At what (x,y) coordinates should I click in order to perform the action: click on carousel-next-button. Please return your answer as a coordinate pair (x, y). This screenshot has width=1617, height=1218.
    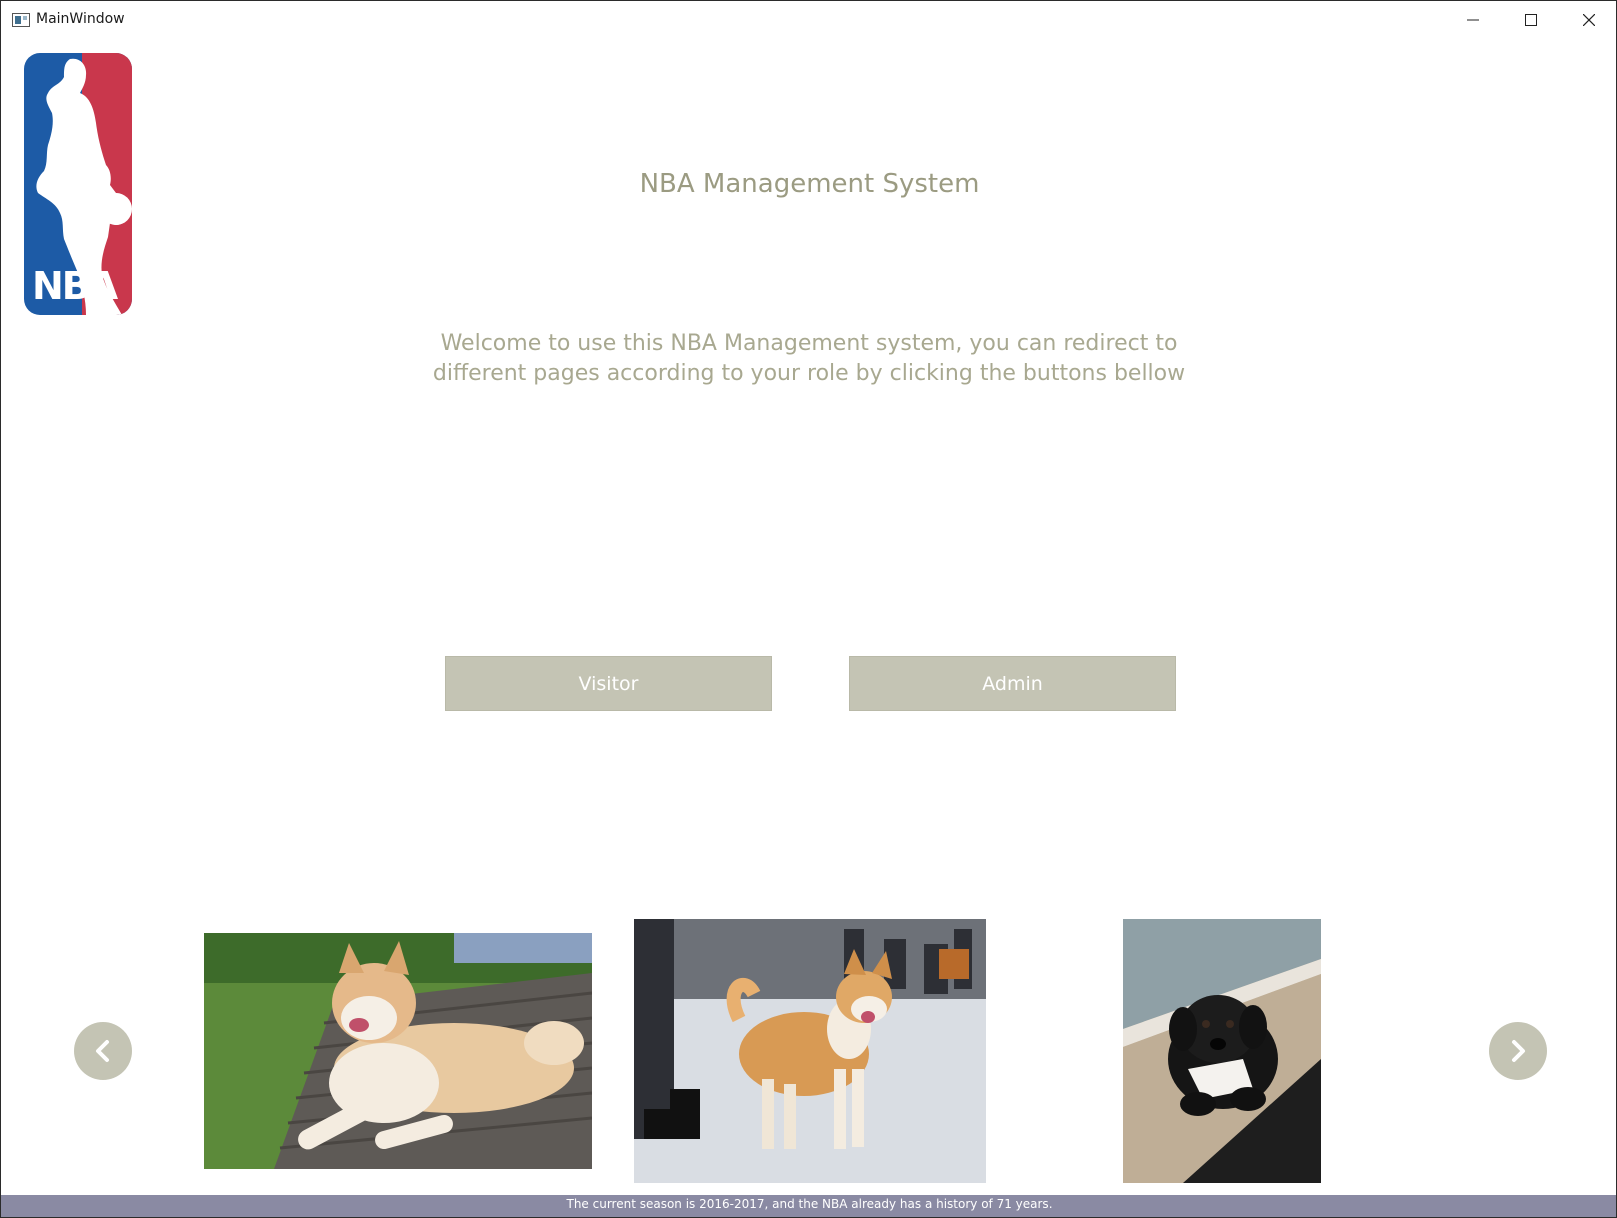
    Looking at the image, I should click on (1518, 1051).